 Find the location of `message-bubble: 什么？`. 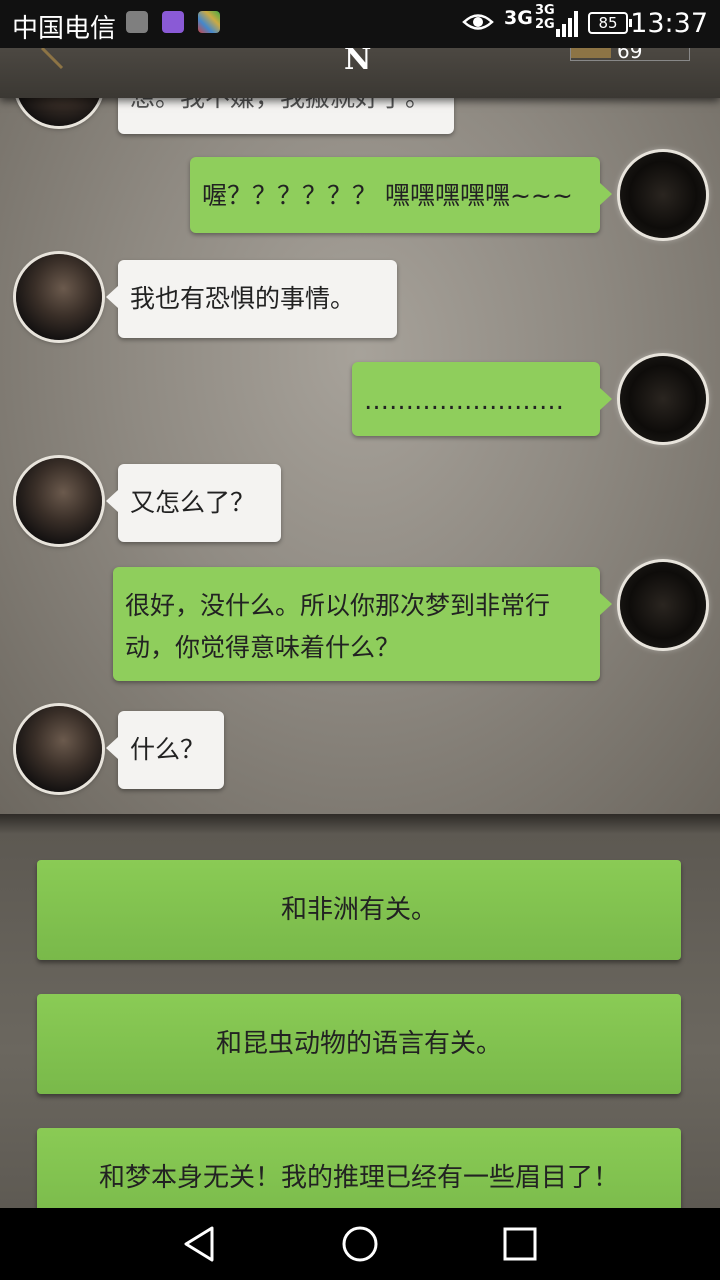

message-bubble: 什么？ is located at coordinates (165, 750).